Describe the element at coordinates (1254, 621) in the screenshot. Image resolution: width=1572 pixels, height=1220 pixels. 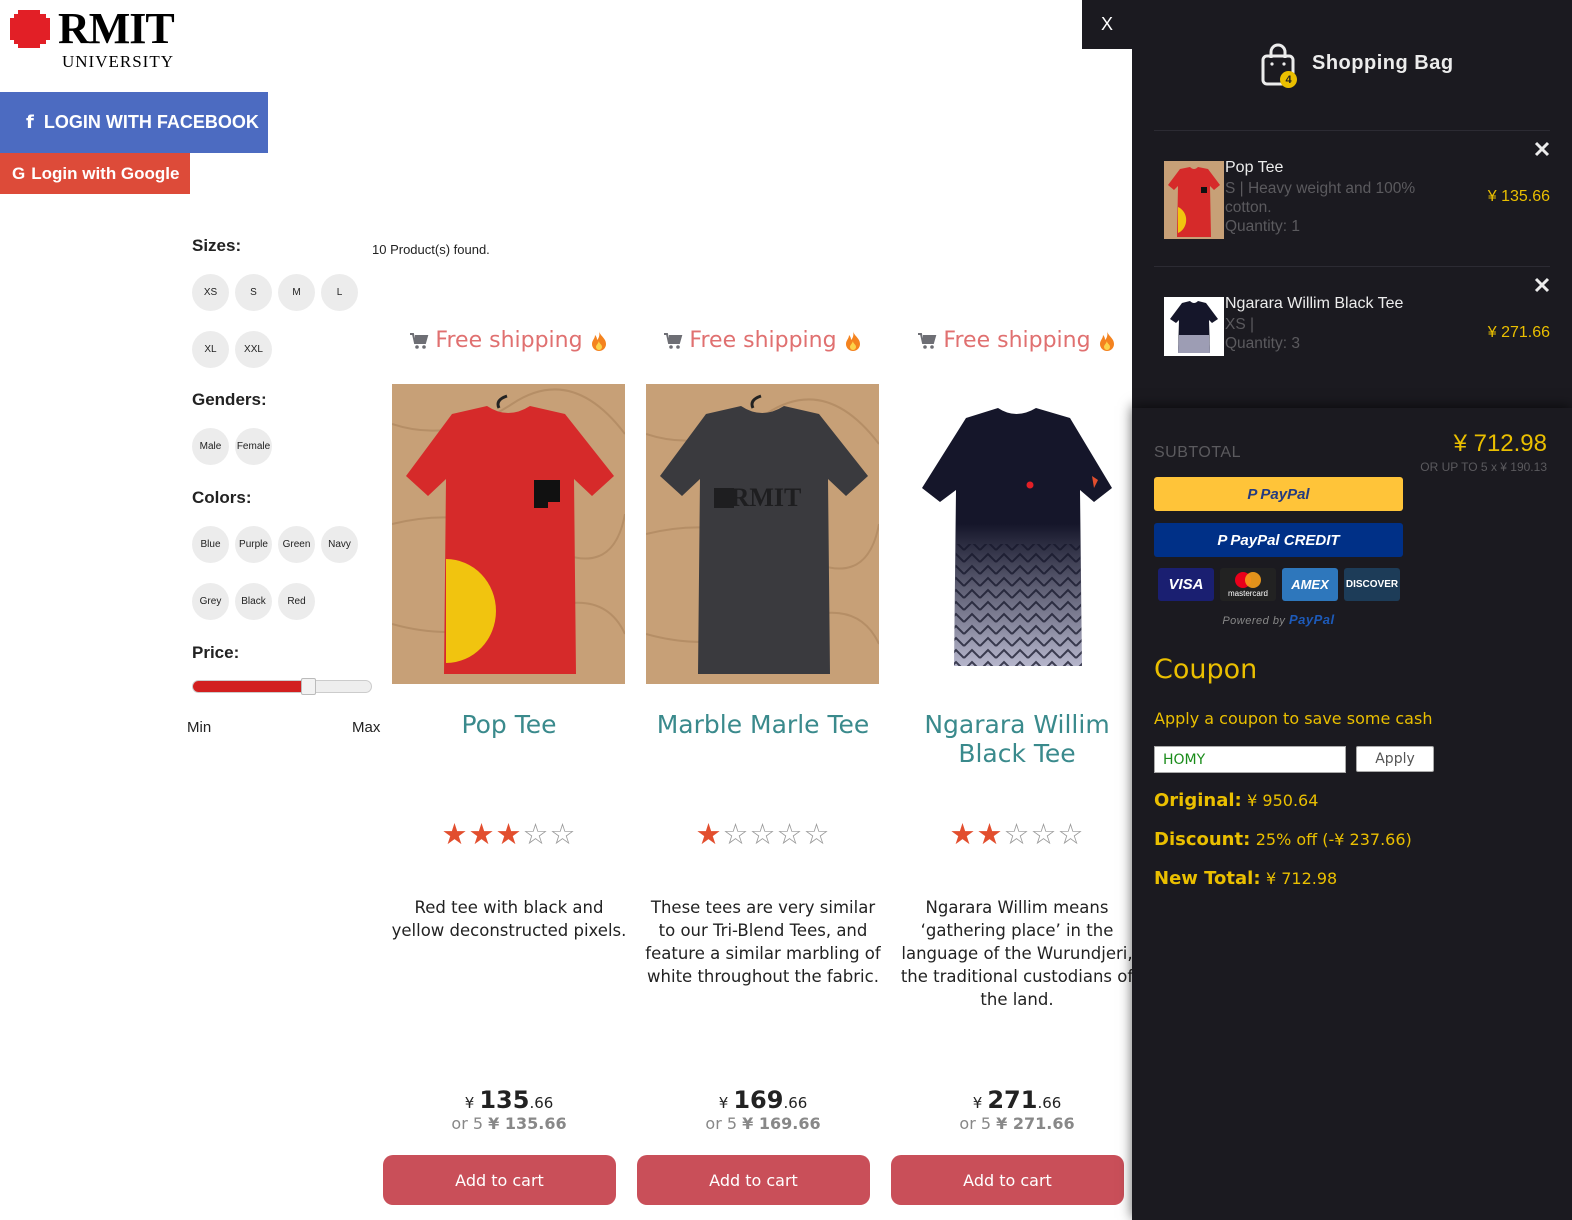
I see `powered-by-label: Powered by` at that location.